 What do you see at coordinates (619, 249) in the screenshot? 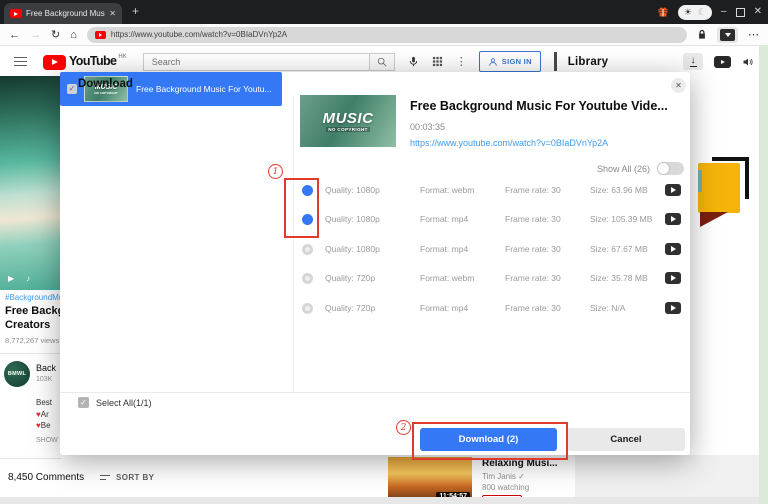
I see `size-label: Size: 67.67 MB` at bounding box center [619, 249].